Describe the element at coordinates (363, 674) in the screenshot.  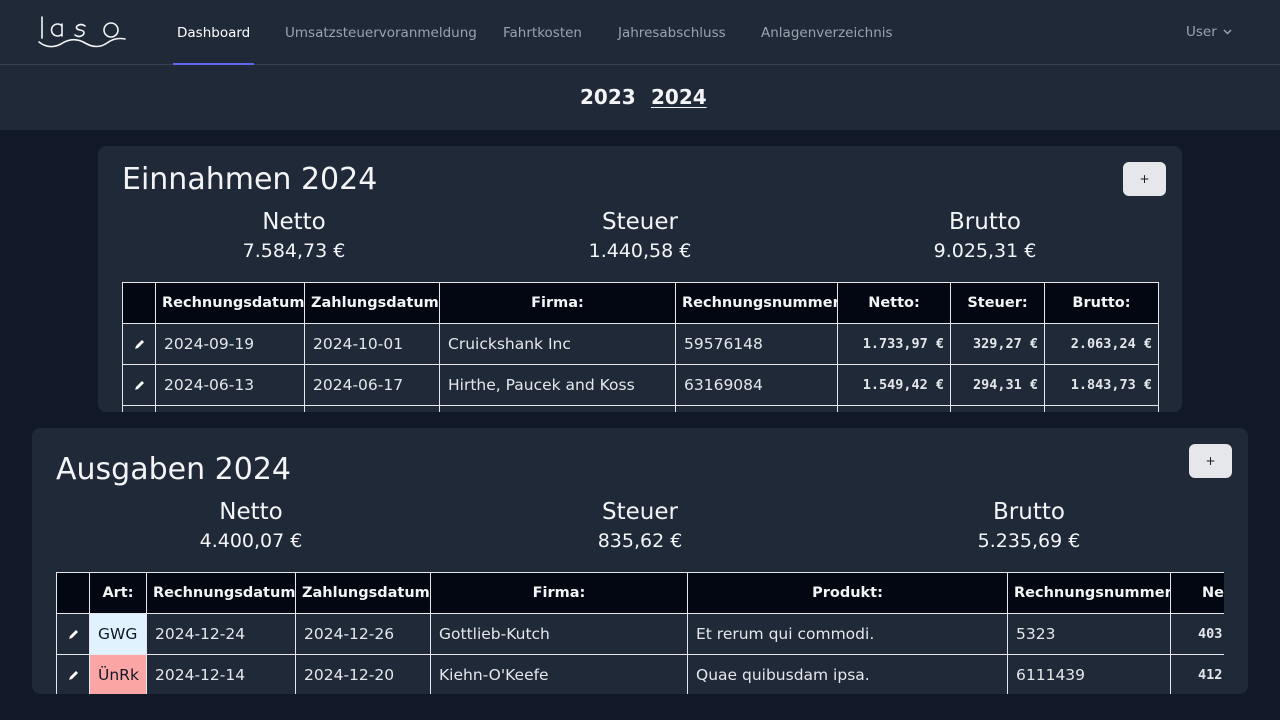
I see `cell-zahlungsdatum: 2024-12-20` at that location.